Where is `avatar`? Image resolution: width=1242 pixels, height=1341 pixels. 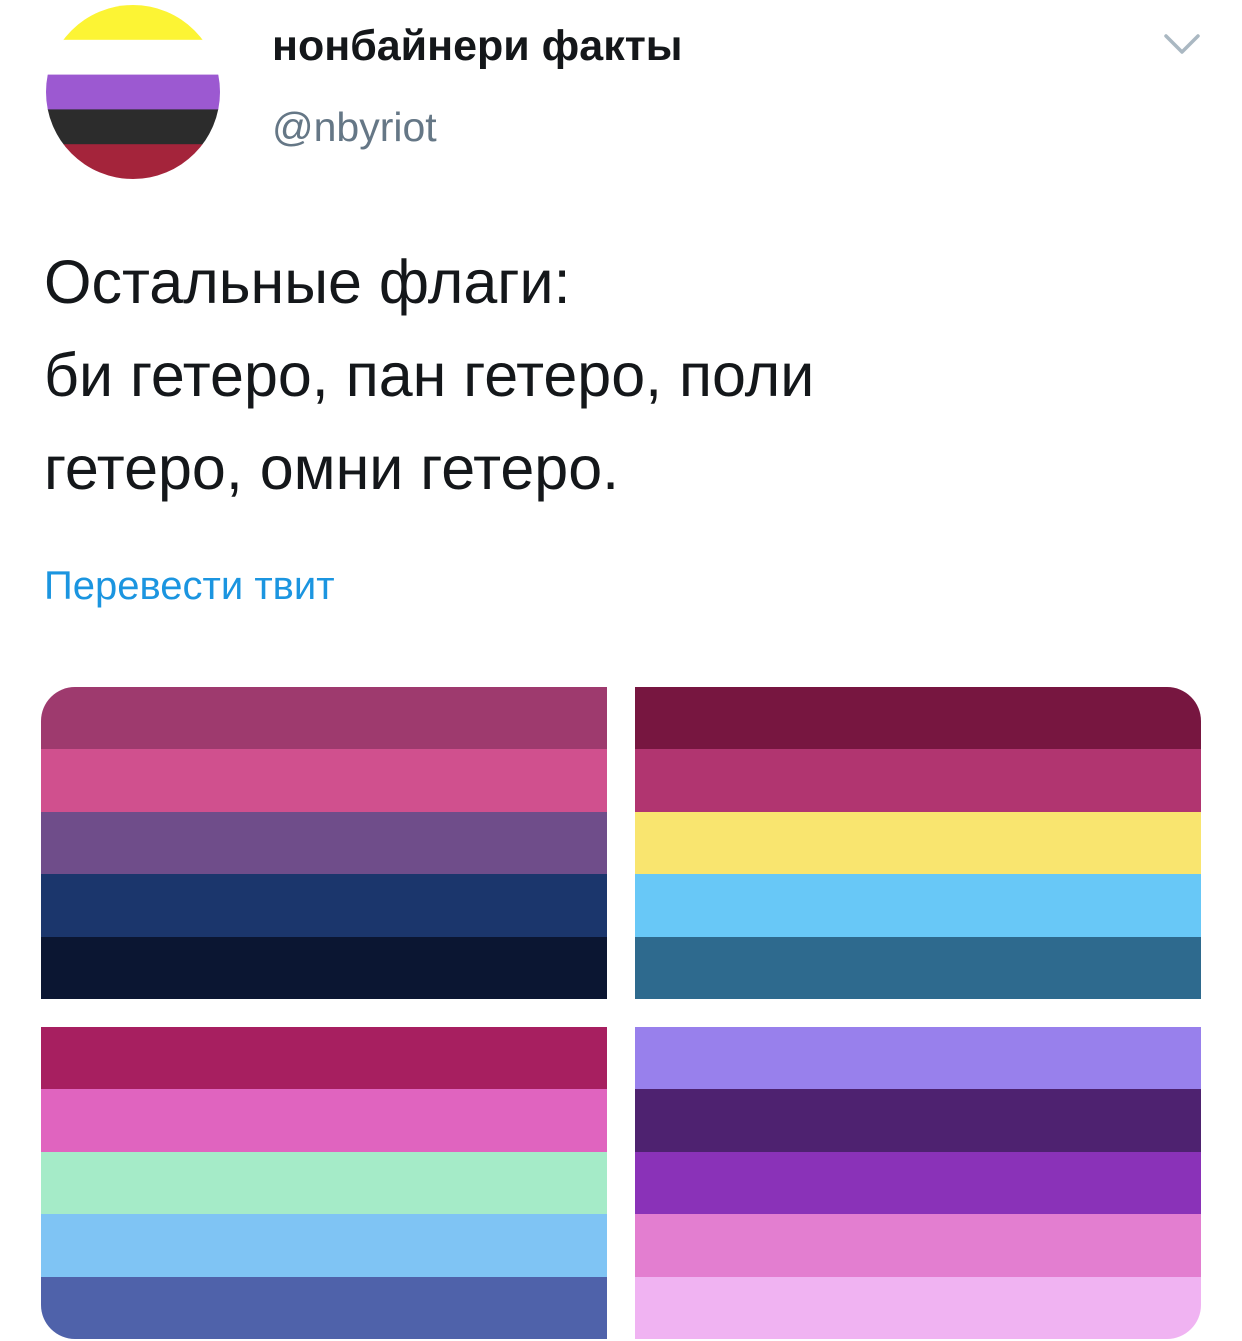 avatar is located at coordinates (133, 92).